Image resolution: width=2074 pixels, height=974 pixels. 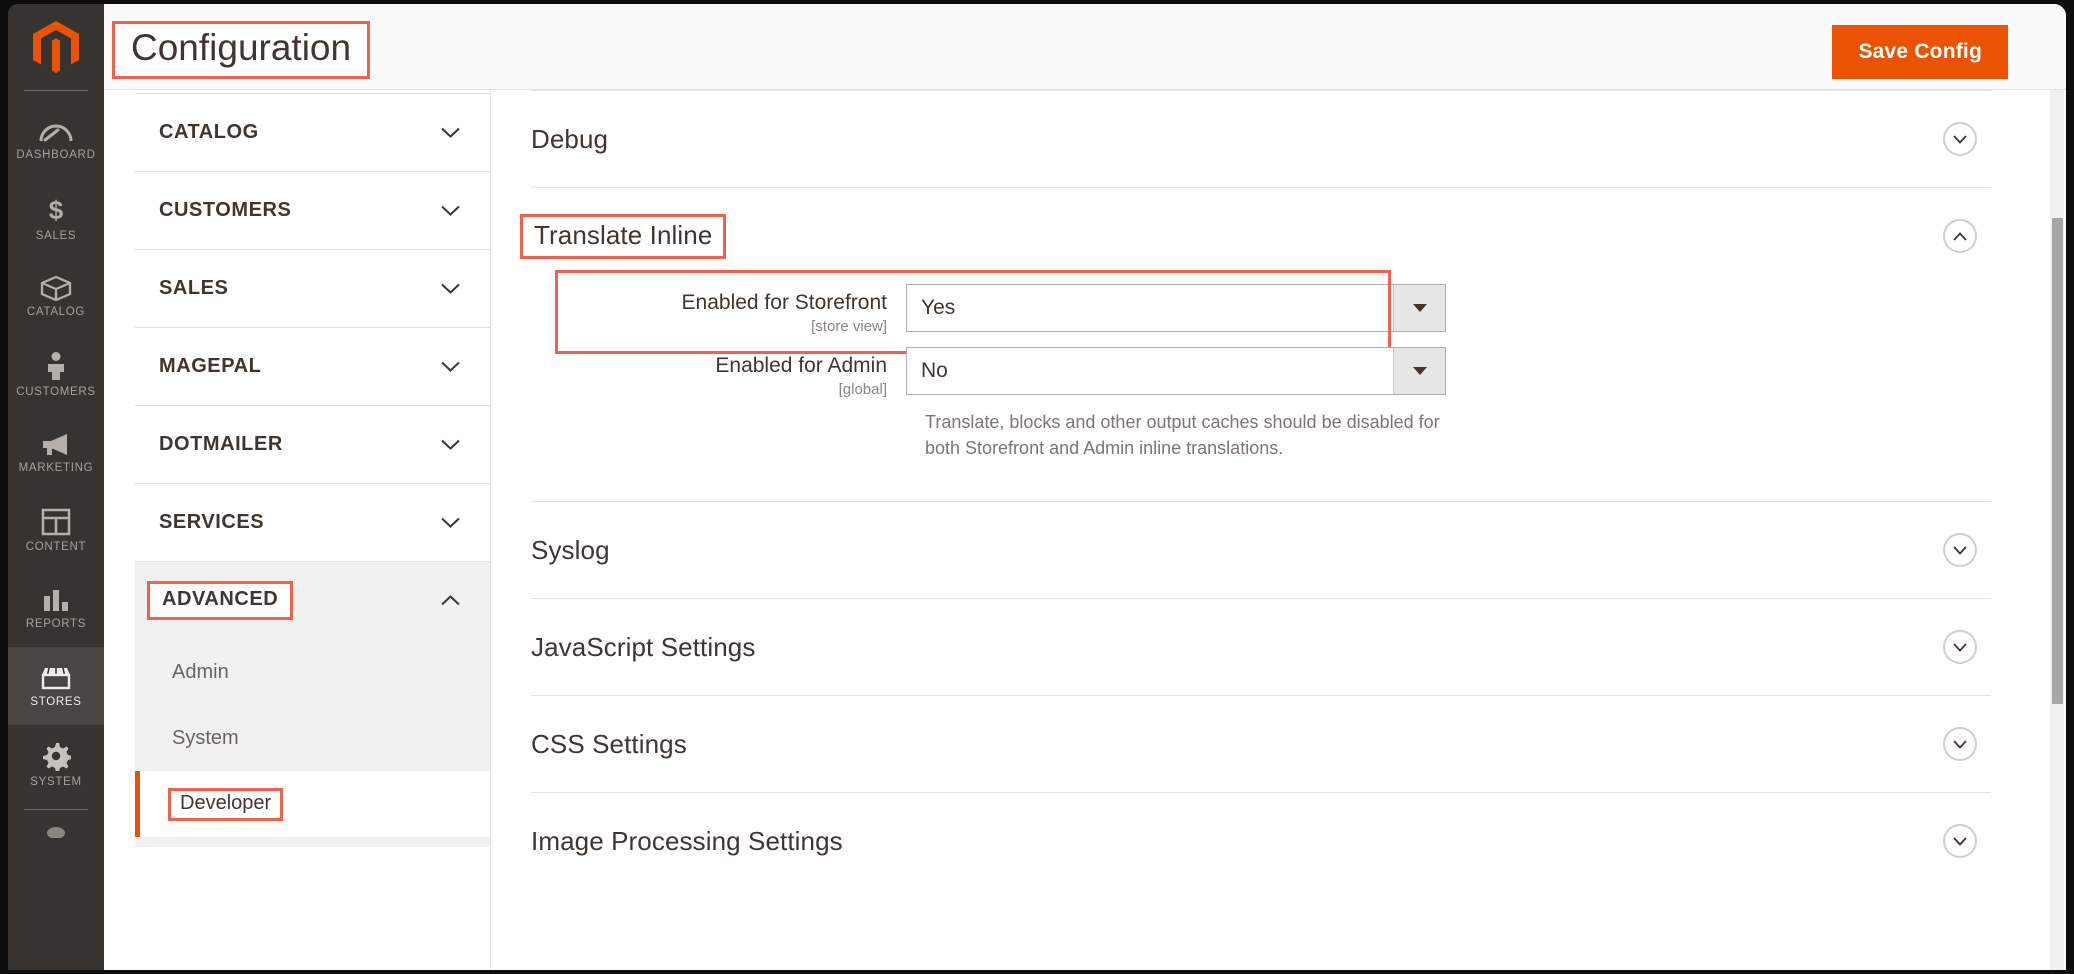 I want to click on sidebar-item-catalog: CATALOG, so click(x=56, y=296).